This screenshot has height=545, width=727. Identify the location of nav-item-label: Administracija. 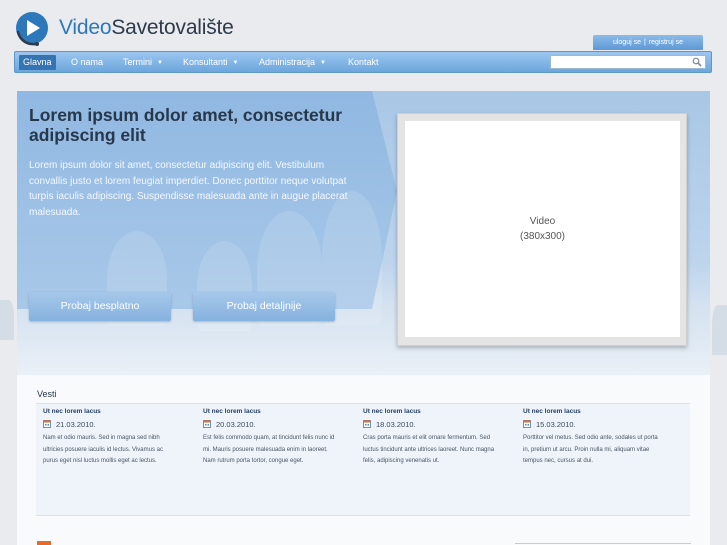
(287, 62).